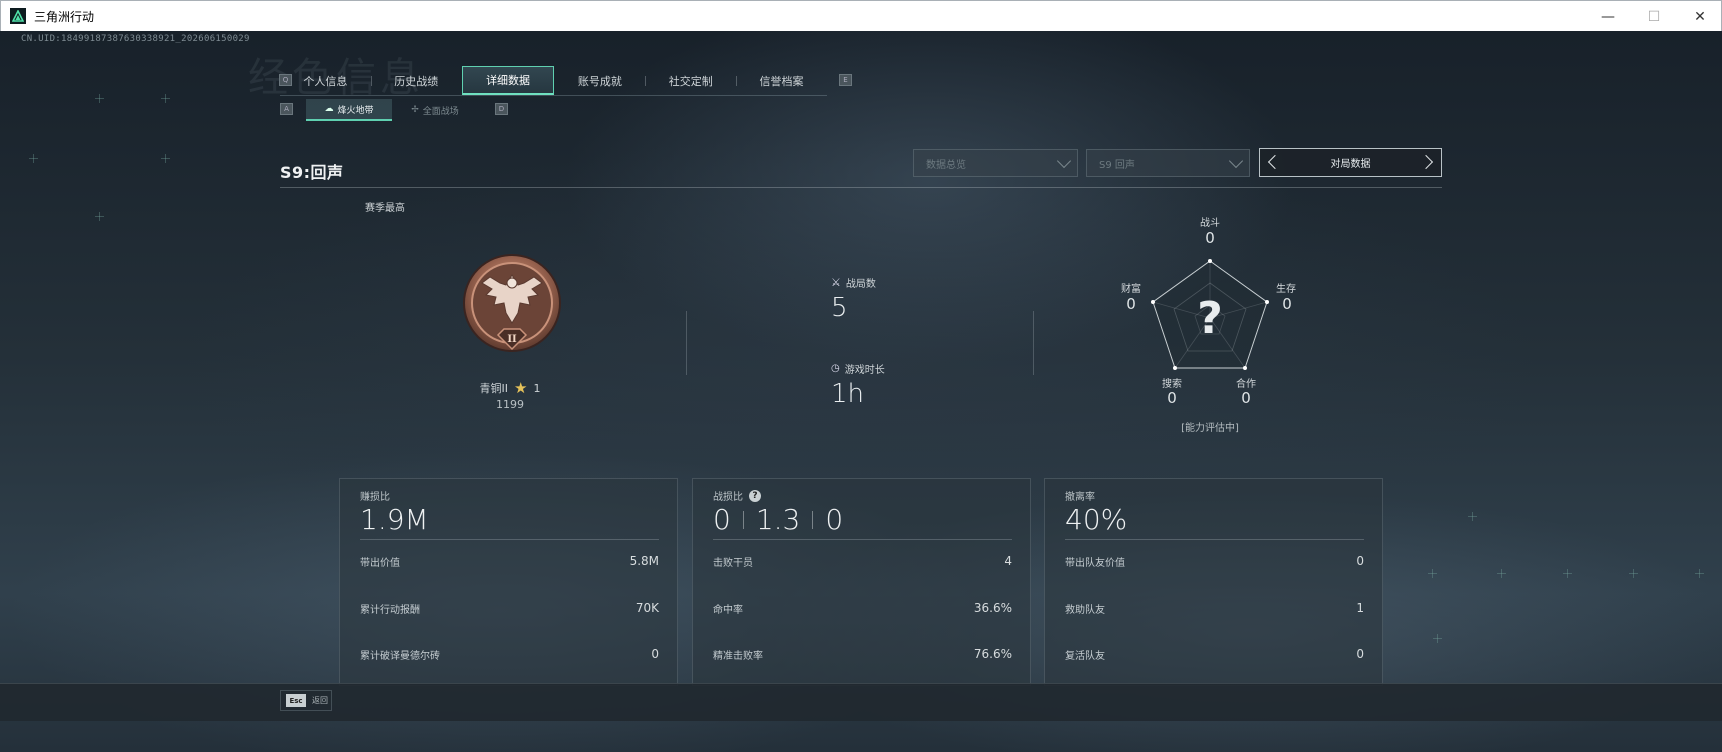 The width and height of the screenshot is (1722, 752). I want to click on rank-name-row: 青铜II ★ 1, so click(510, 388).